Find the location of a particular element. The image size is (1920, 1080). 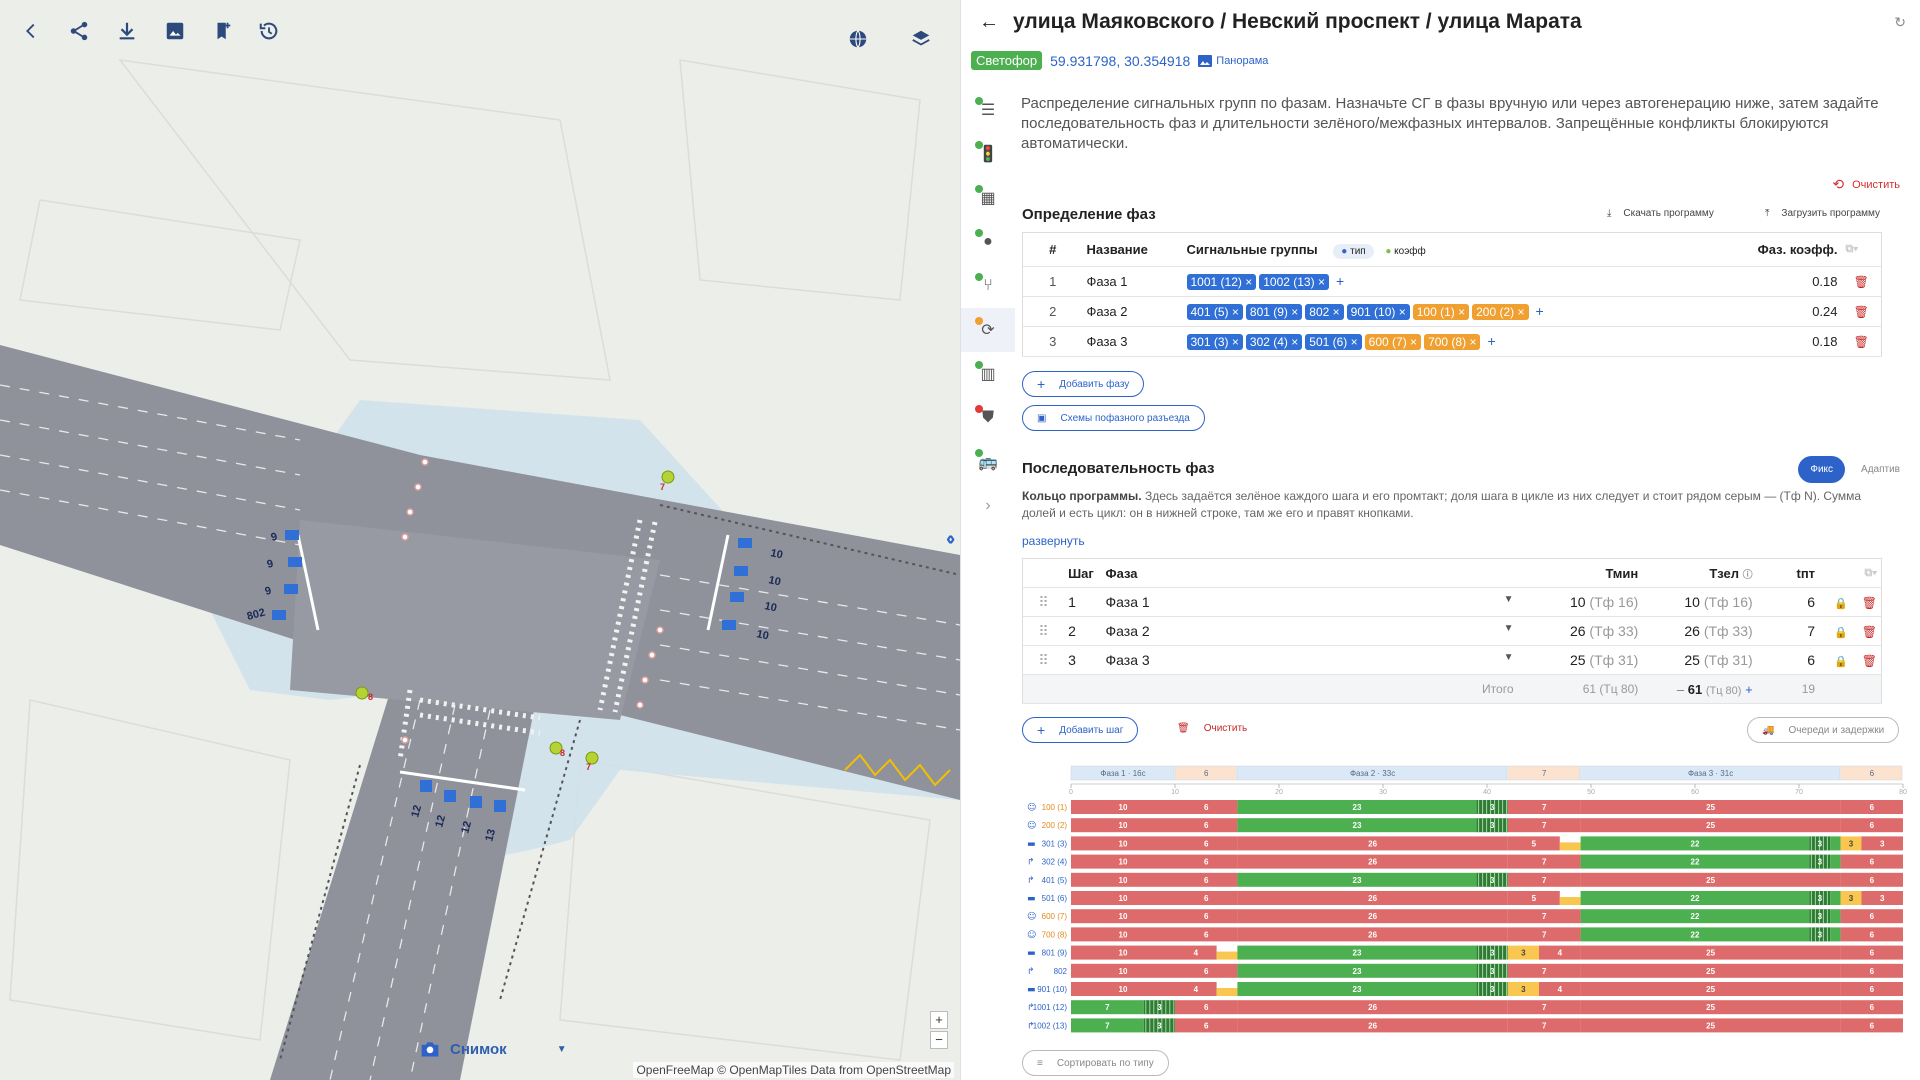

queues-button: 🚚 Очереди и задержки is located at coordinates (1823, 730).